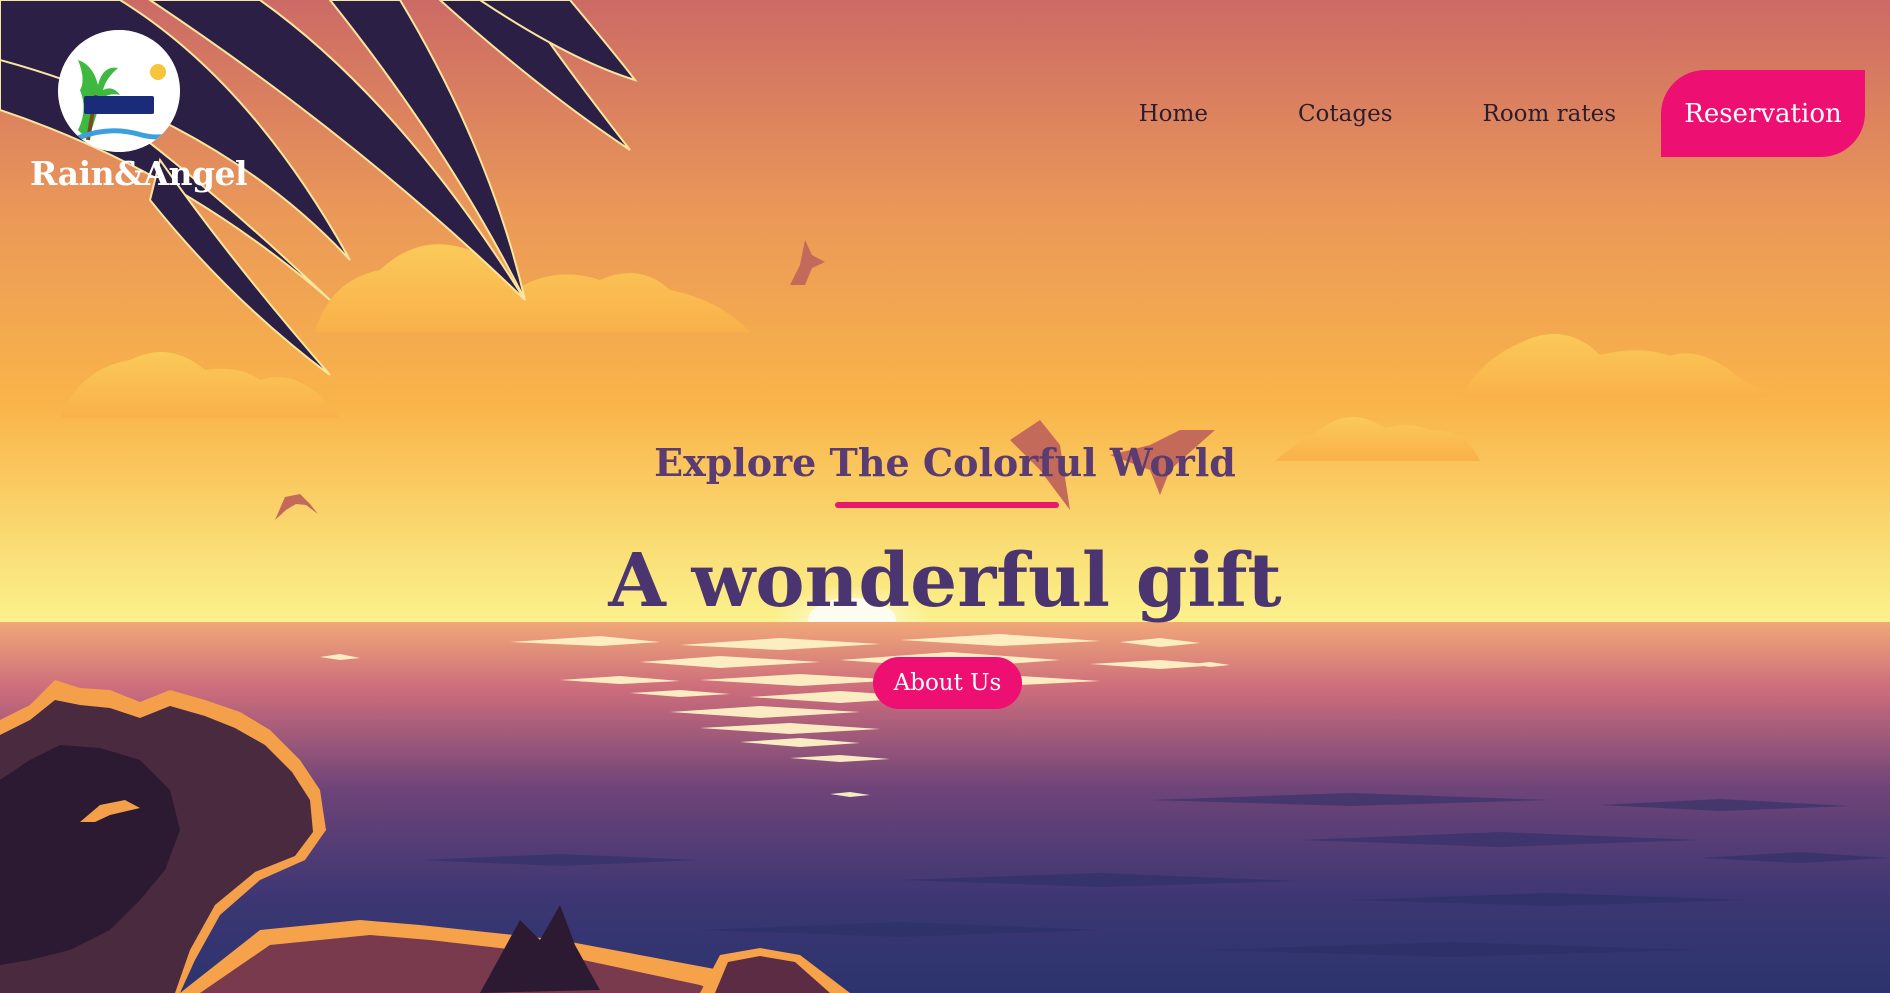  Describe the element at coordinates (945, 581) in the screenshot. I see `hero-title: A wonderful gift` at that location.